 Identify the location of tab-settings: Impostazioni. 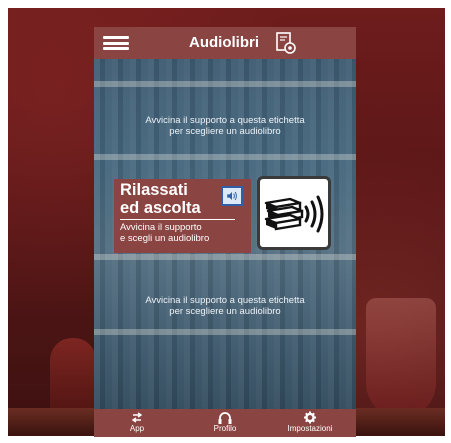
(310, 422).